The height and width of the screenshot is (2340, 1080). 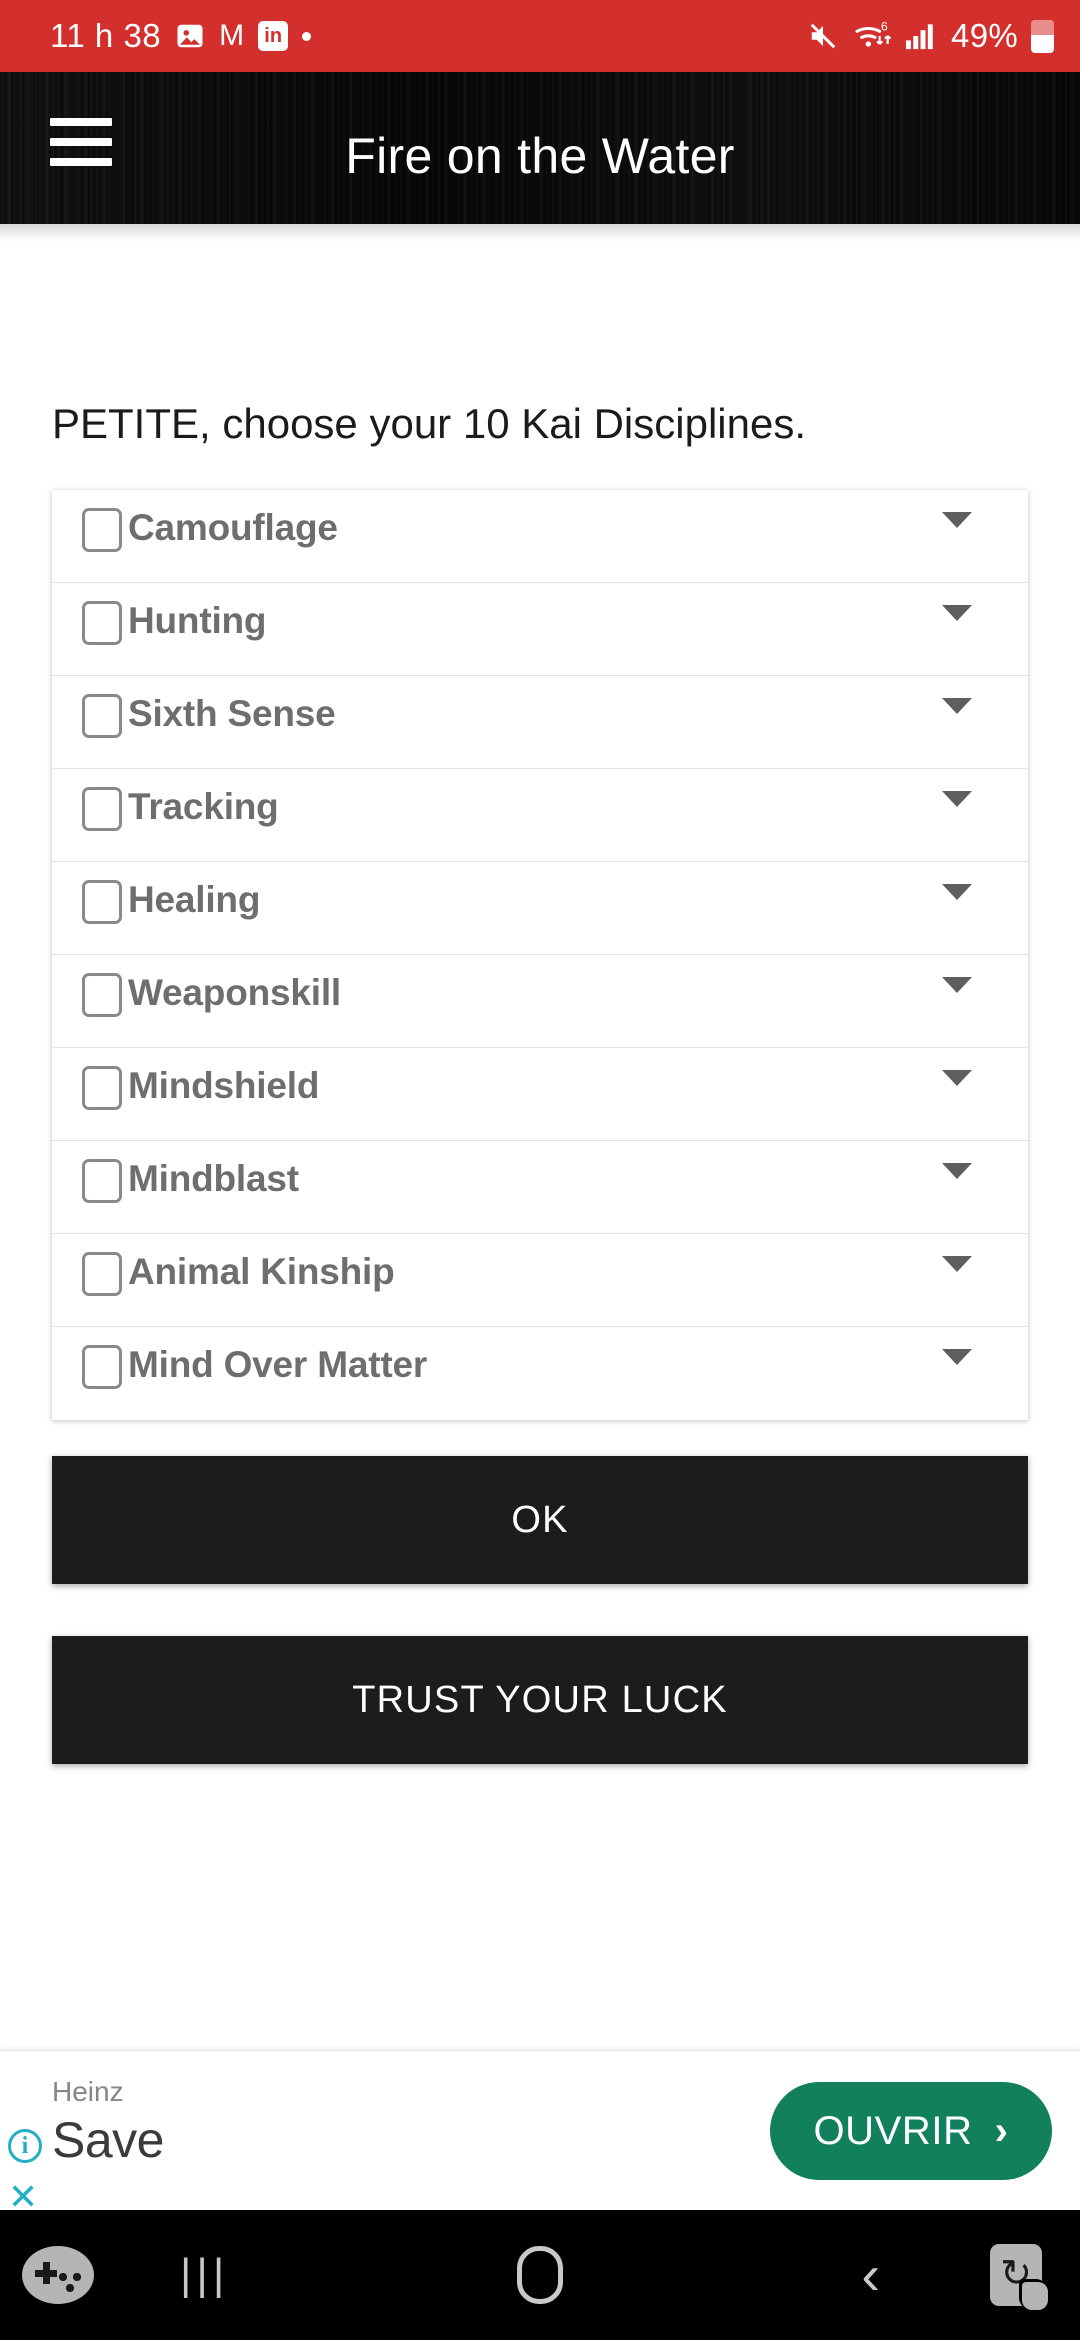 What do you see at coordinates (893, 2130) in the screenshot?
I see `ad-cta-label: OUVRIR` at bounding box center [893, 2130].